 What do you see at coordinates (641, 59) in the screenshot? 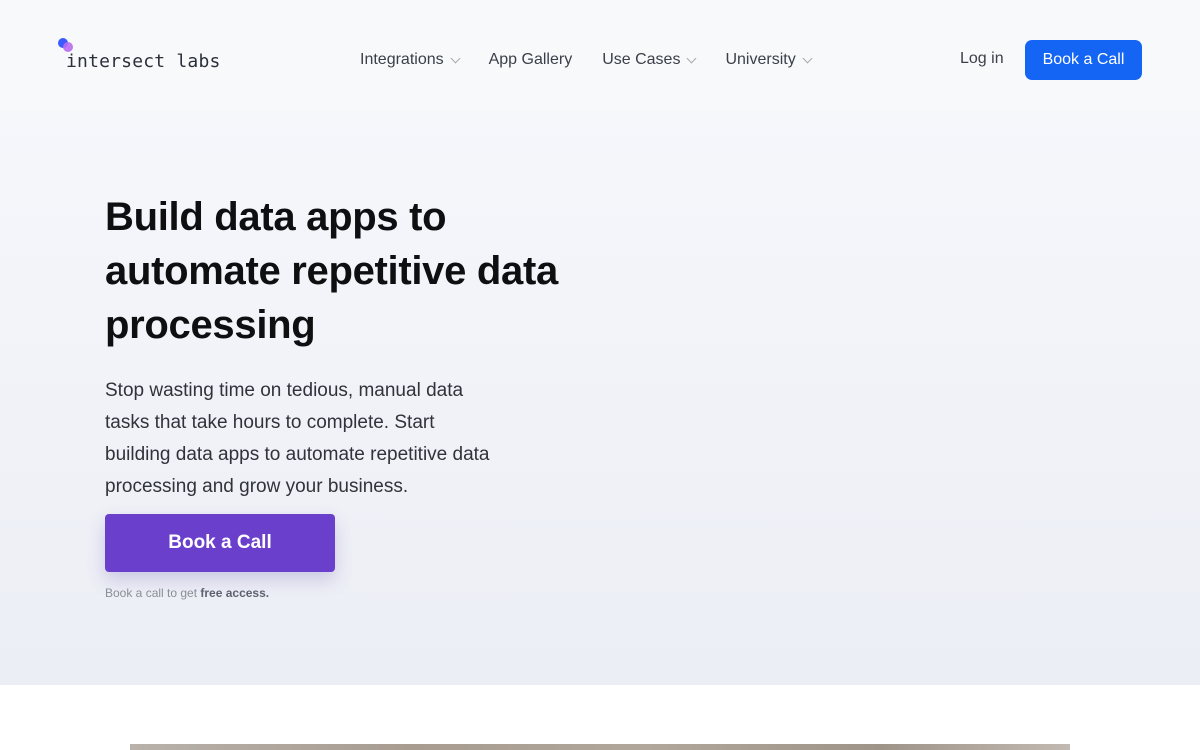
I see `nav-item-label: Use Cases` at bounding box center [641, 59].